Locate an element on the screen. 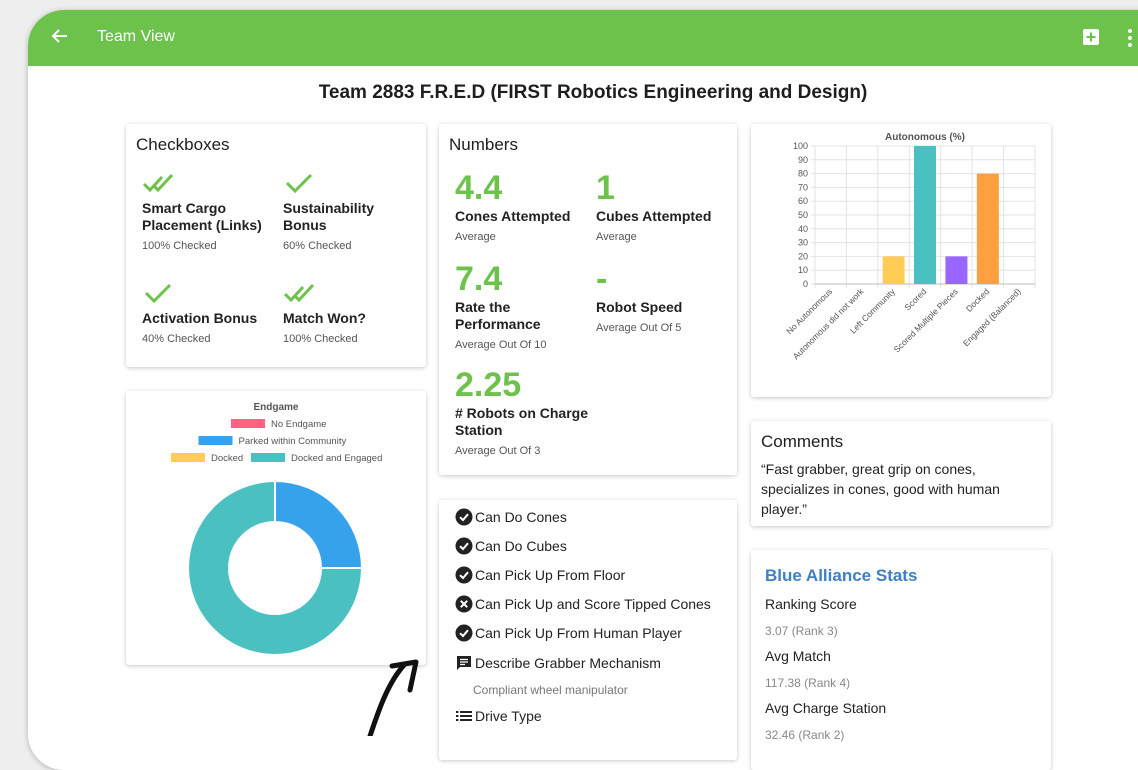 The image size is (1138, 770). number-stat-label: Robot Speed is located at coordinates (639, 307).